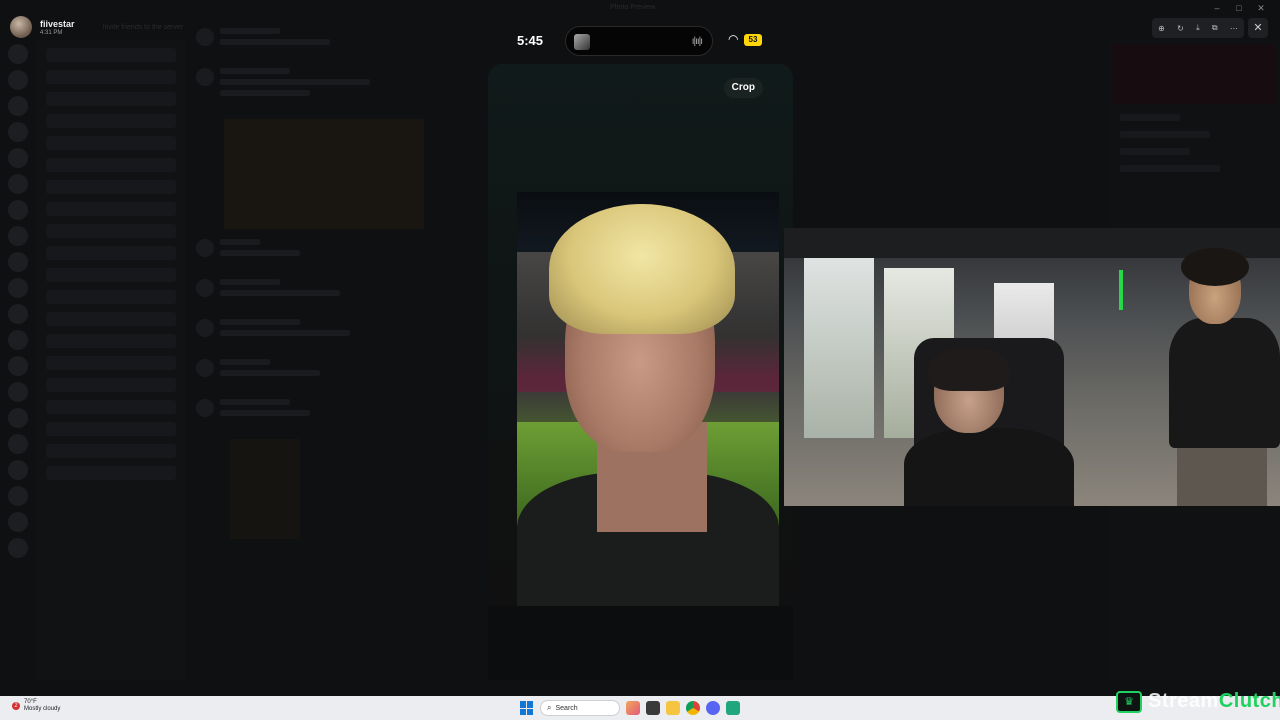 The height and width of the screenshot is (720, 1280). What do you see at coordinates (713, 708) in the screenshot?
I see `discord-icon` at bounding box center [713, 708].